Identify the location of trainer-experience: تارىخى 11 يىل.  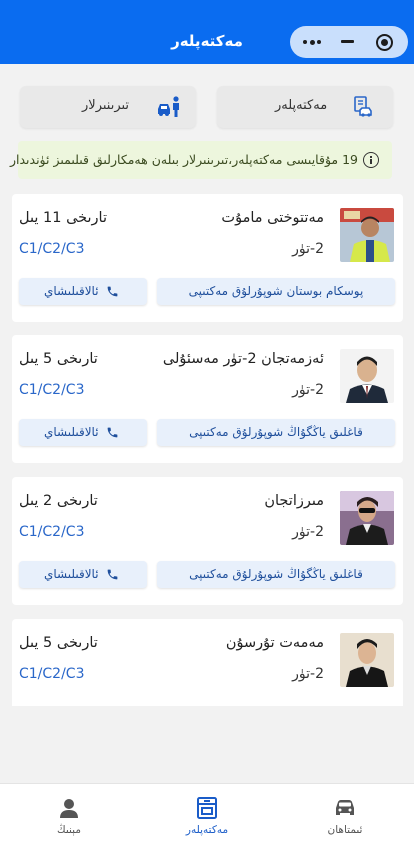
(63, 218).